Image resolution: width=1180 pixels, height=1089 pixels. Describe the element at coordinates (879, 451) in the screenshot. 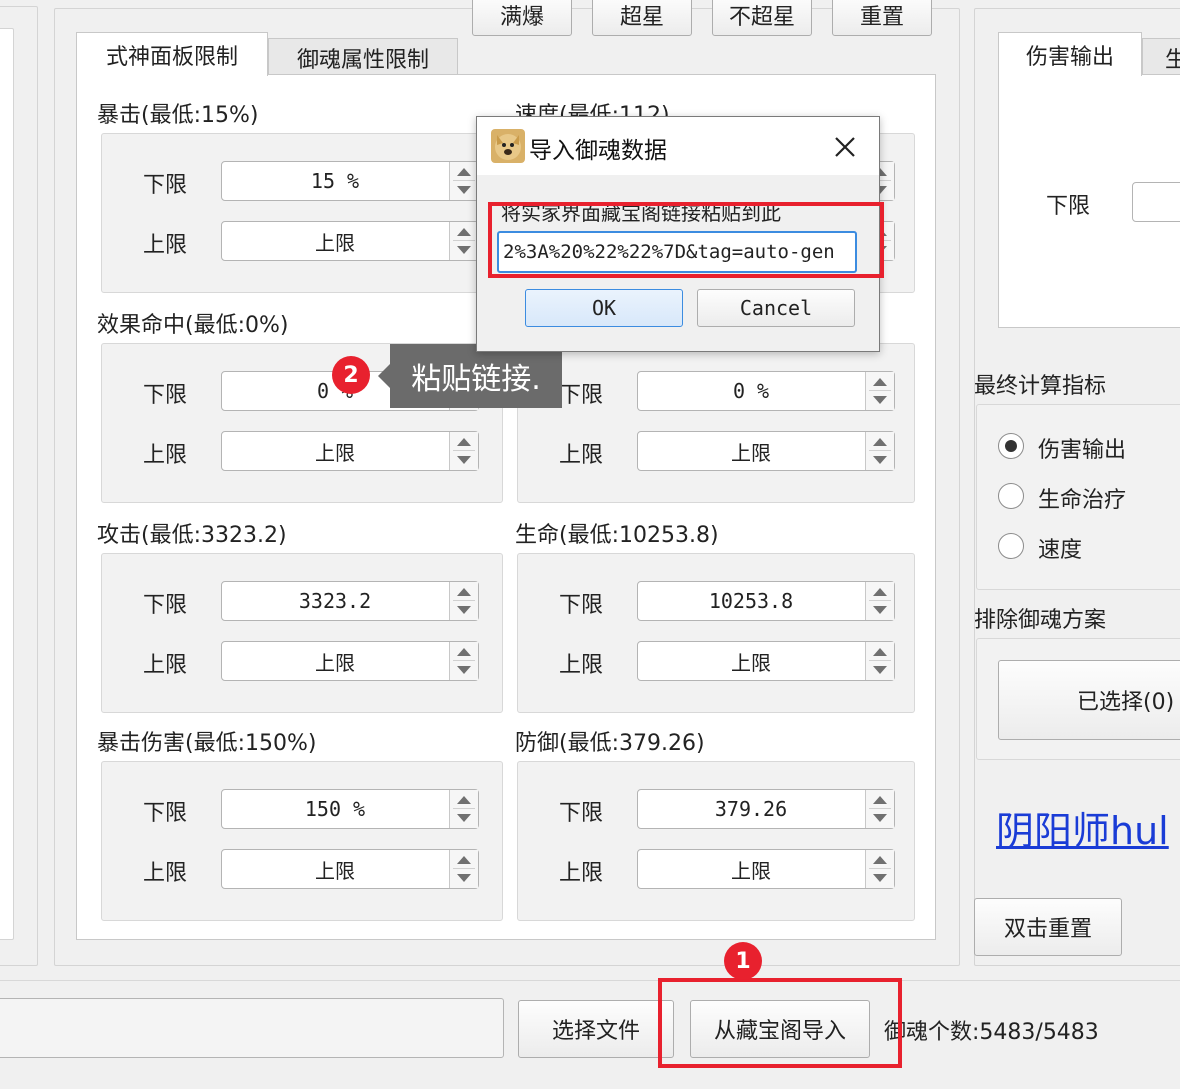

I see `resist-upper-stepper` at that location.